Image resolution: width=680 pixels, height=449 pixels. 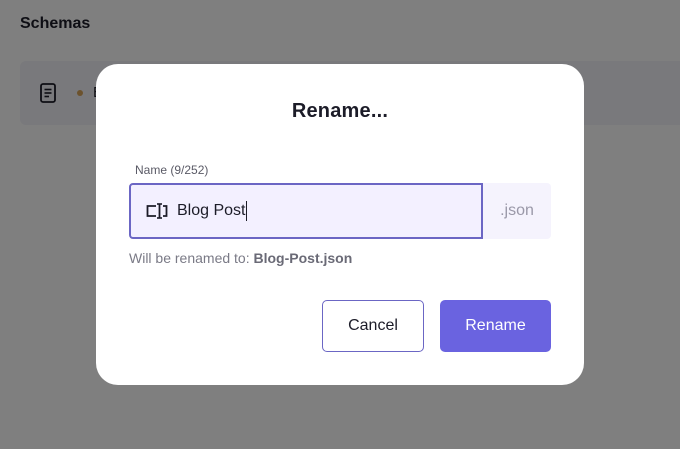 I want to click on name-input-value: Blog Post, so click(x=212, y=211).